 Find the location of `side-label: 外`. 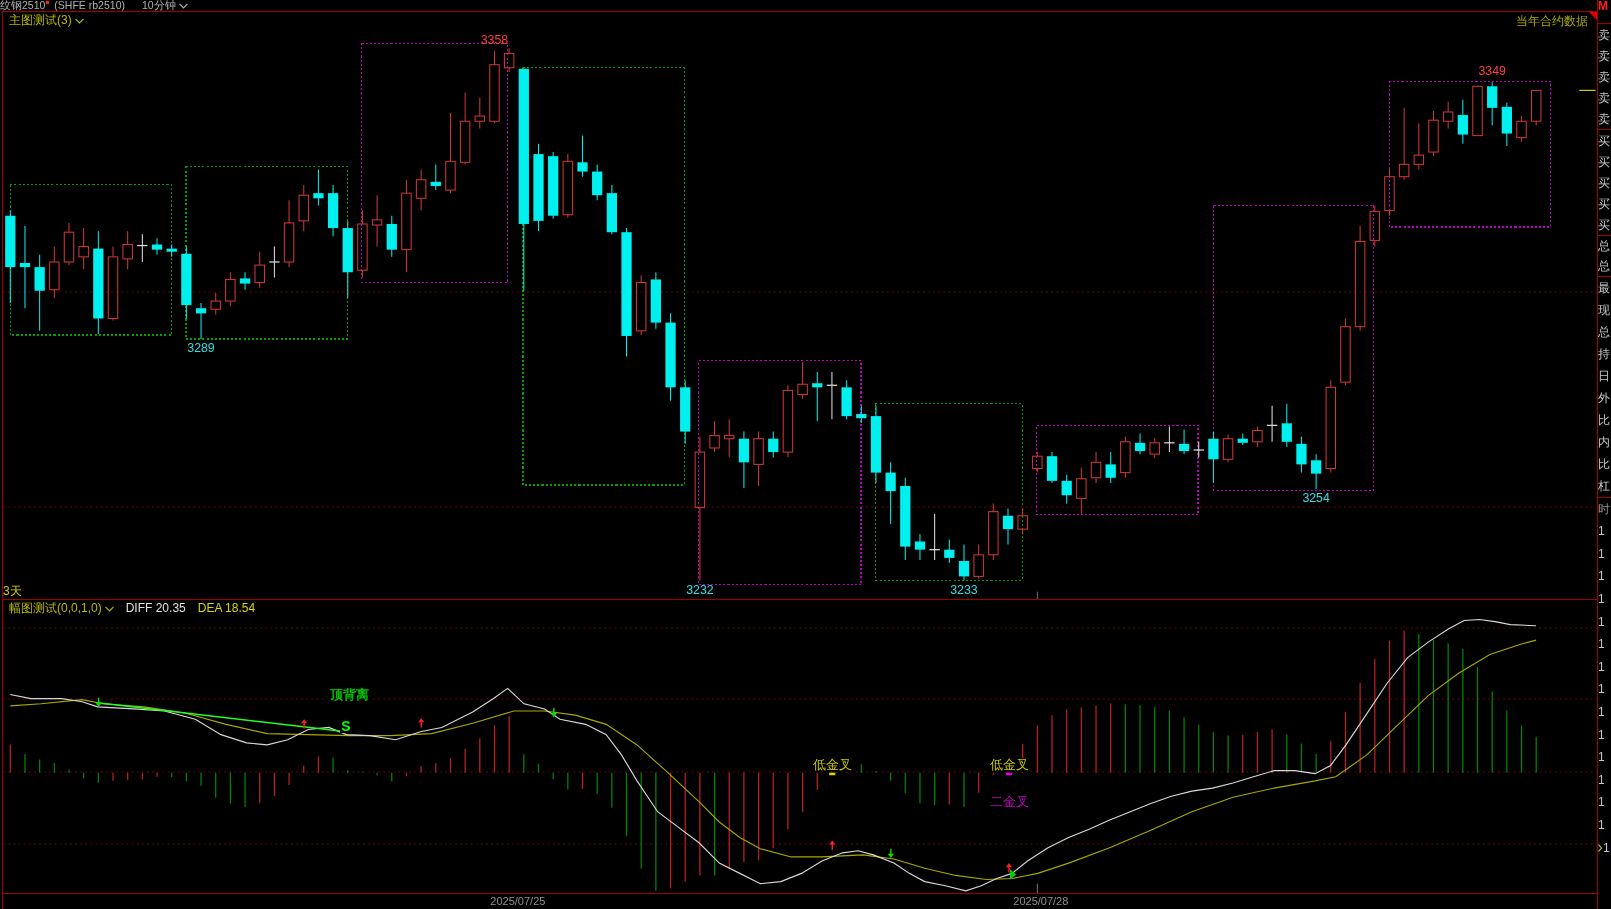

side-label: 外 is located at coordinates (1604, 398).